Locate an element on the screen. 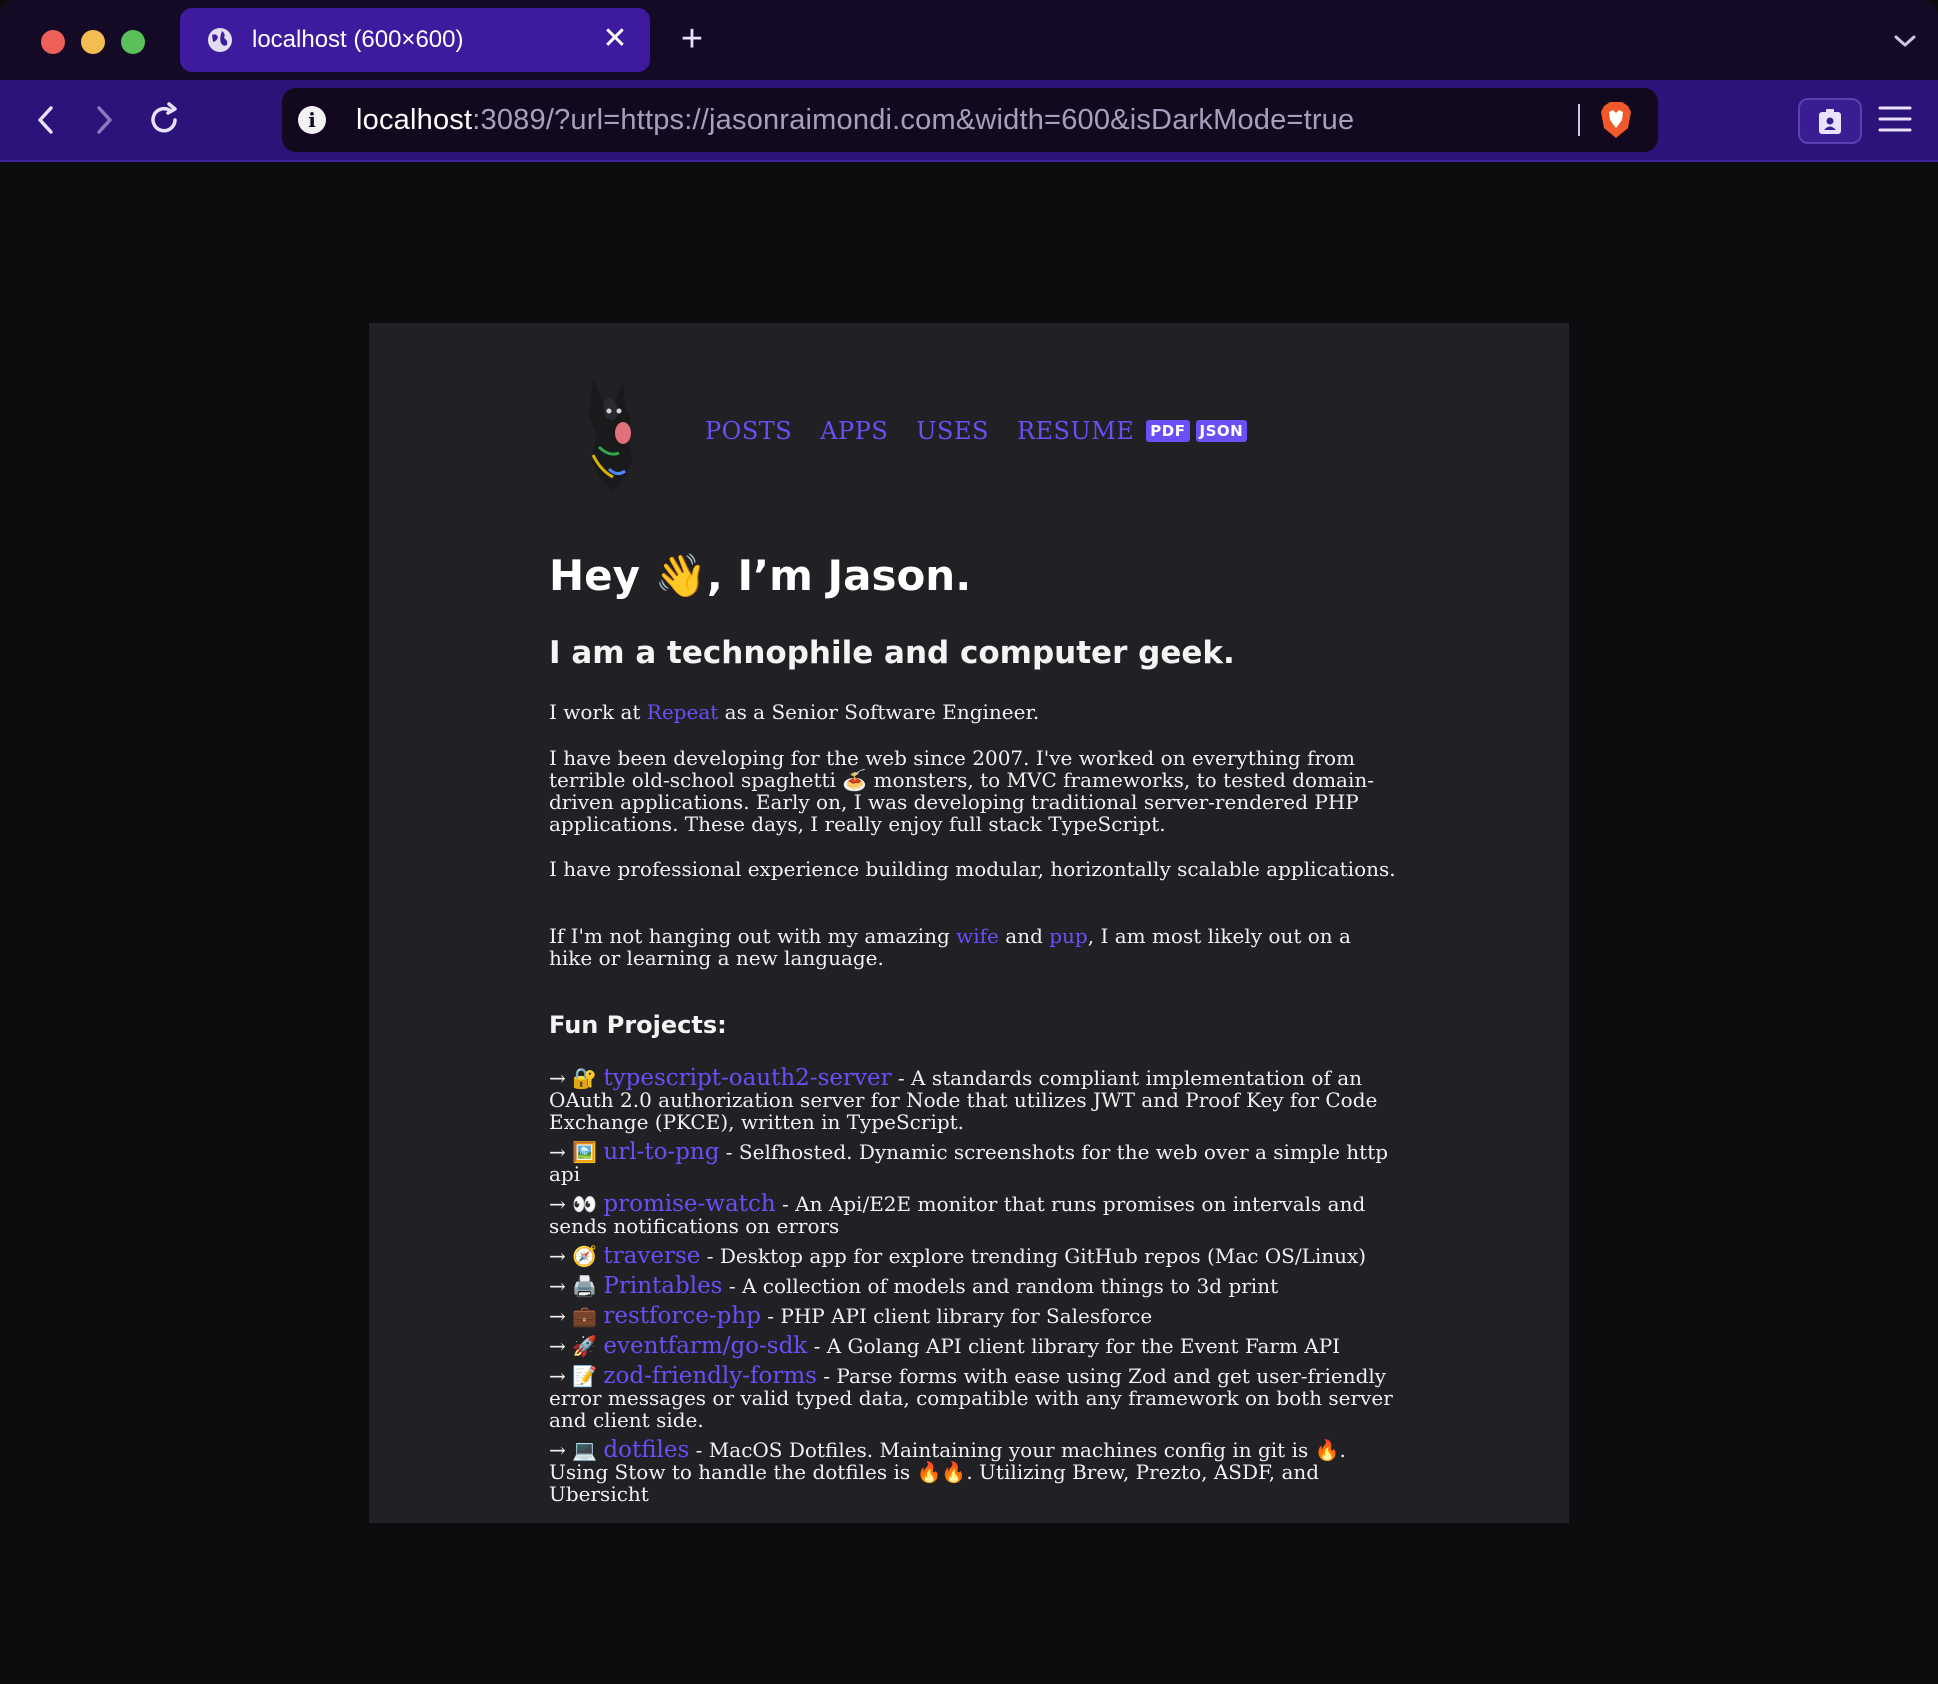  repeat-link: Repeat is located at coordinates (683, 712).